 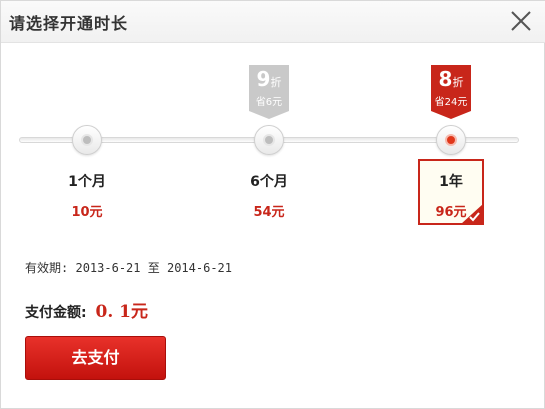 What do you see at coordinates (108, 268) in the screenshot?
I see `validity-start: 2013-6-21` at bounding box center [108, 268].